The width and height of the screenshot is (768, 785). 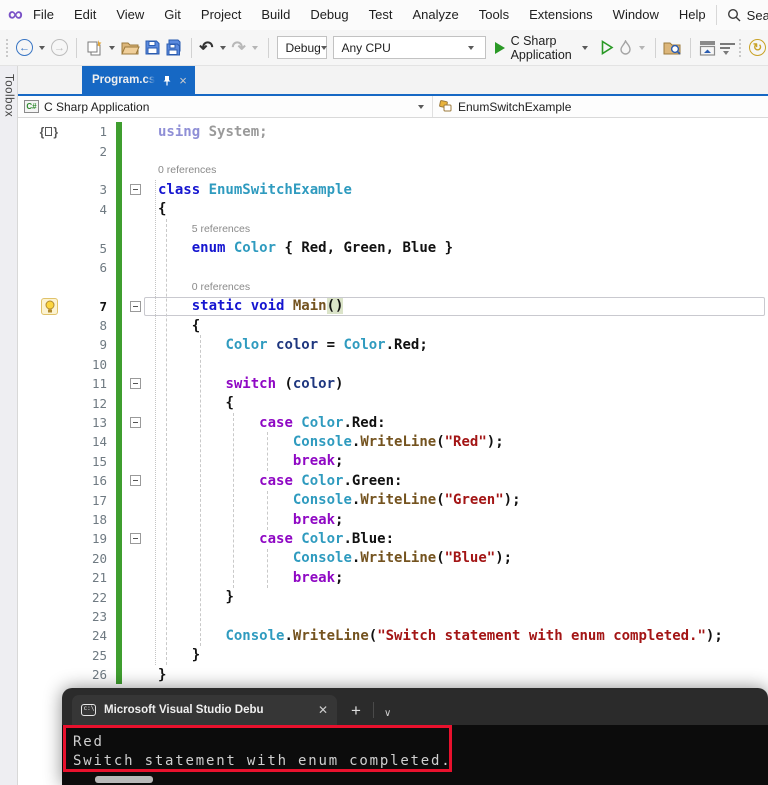 I want to click on line-number: 7, so click(x=103, y=306).